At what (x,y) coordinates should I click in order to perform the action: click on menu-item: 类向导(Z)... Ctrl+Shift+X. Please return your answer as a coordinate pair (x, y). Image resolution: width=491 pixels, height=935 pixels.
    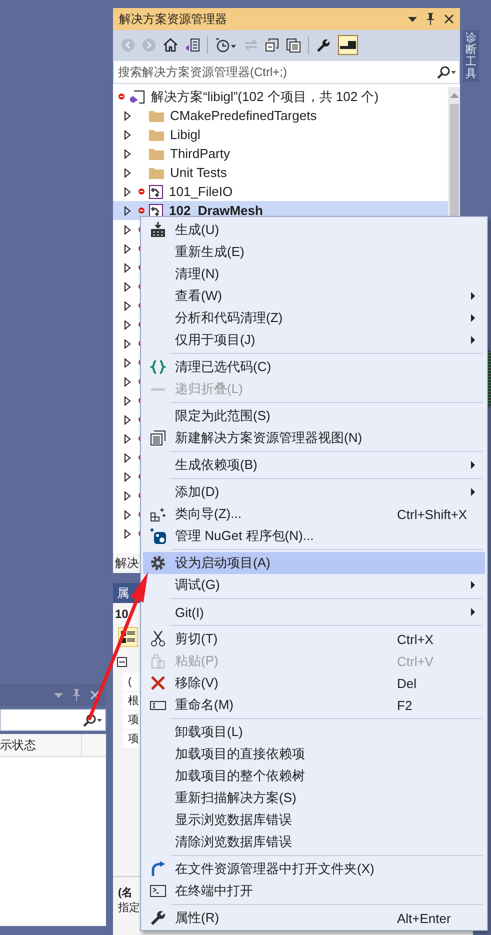
    Looking at the image, I should click on (314, 514).